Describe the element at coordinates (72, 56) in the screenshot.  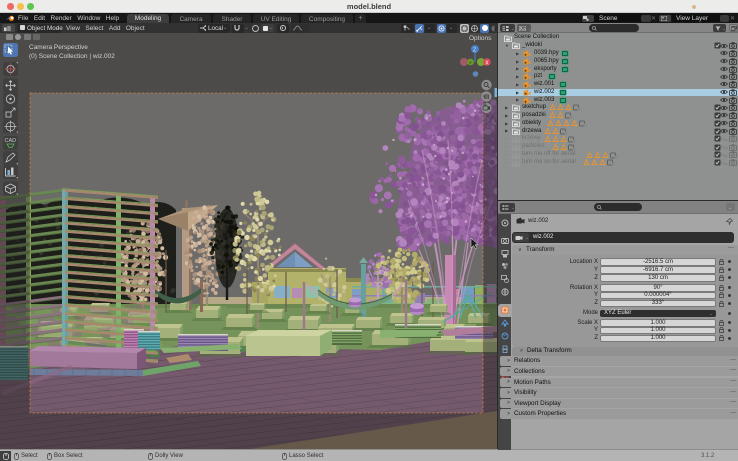
I see `svg-text: (0) Scene Collection | wiz.002` at that location.